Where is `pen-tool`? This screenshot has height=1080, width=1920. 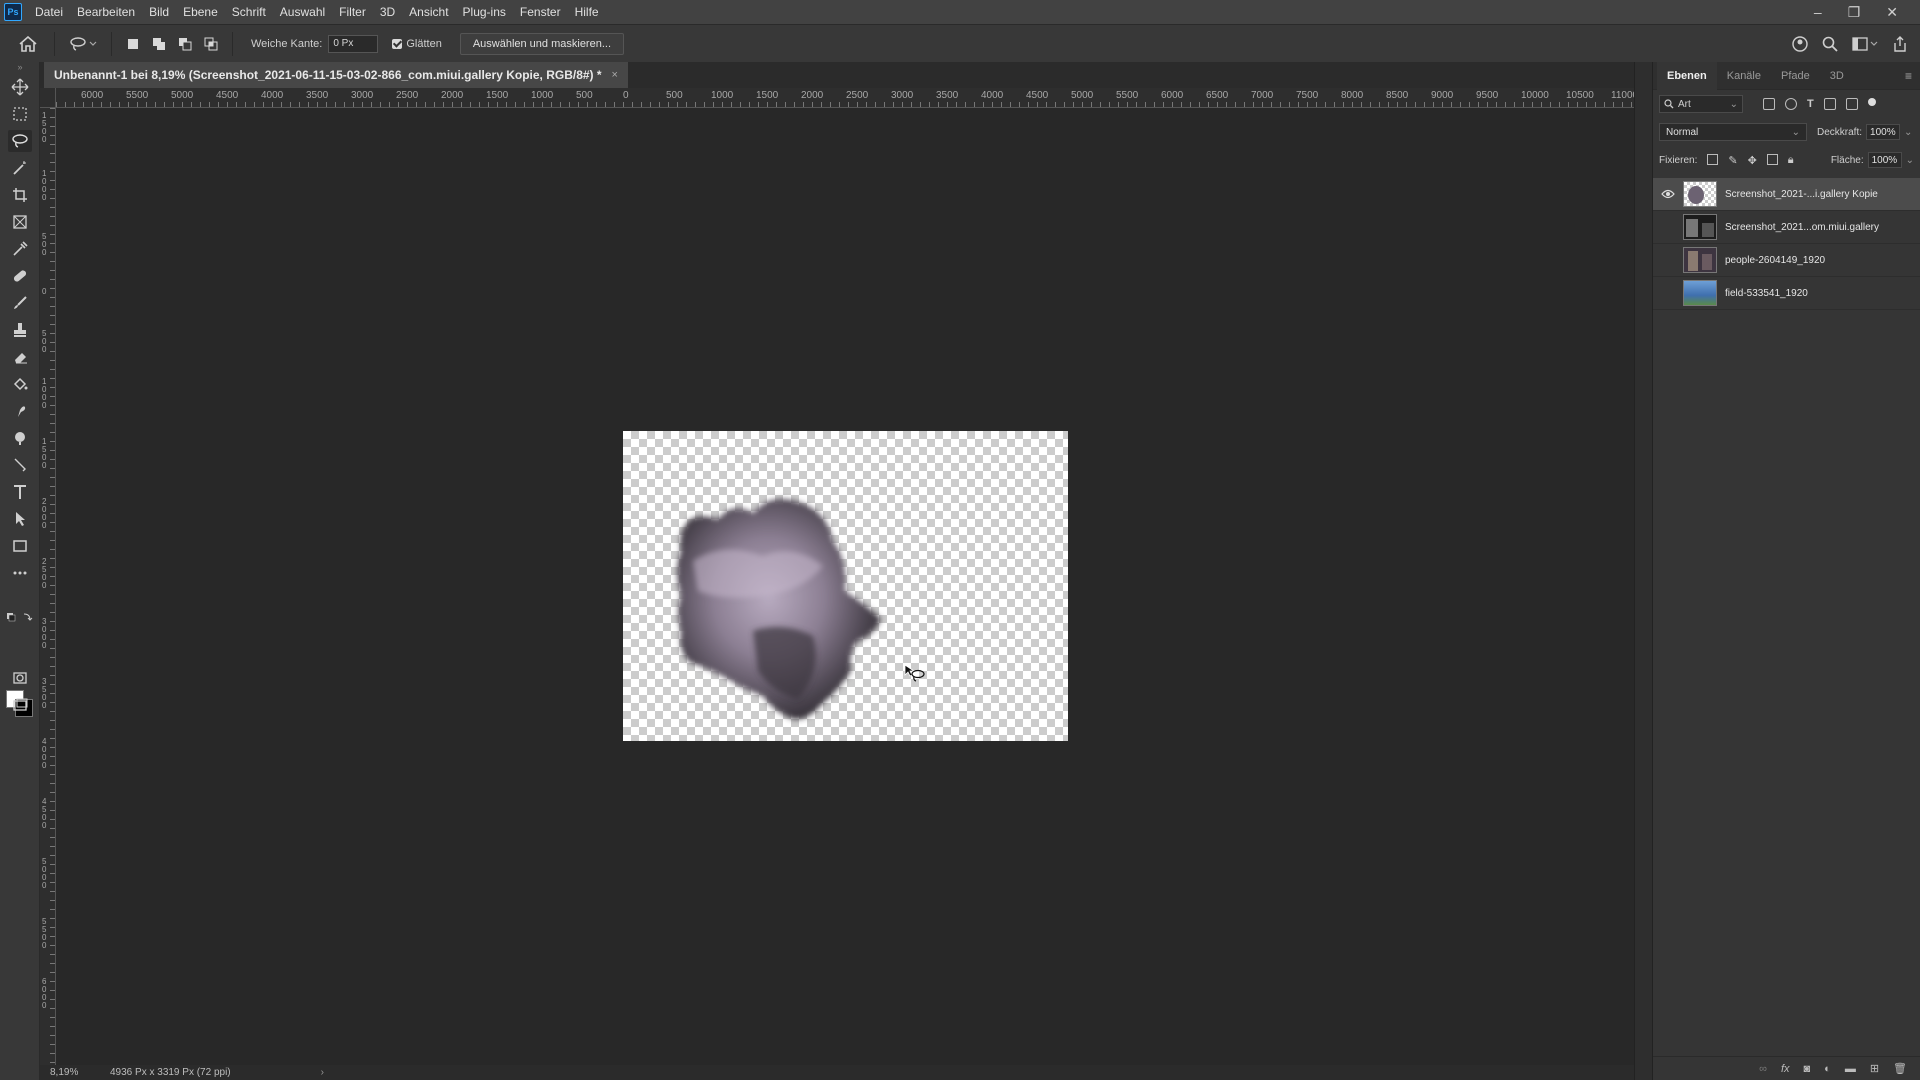 pen-tool is located at coordinates (20, 465).